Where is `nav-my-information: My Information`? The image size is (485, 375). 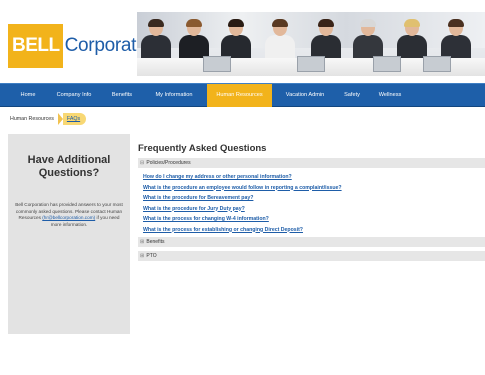
nav-my-information: My Information is located at coordinates (174, 95).